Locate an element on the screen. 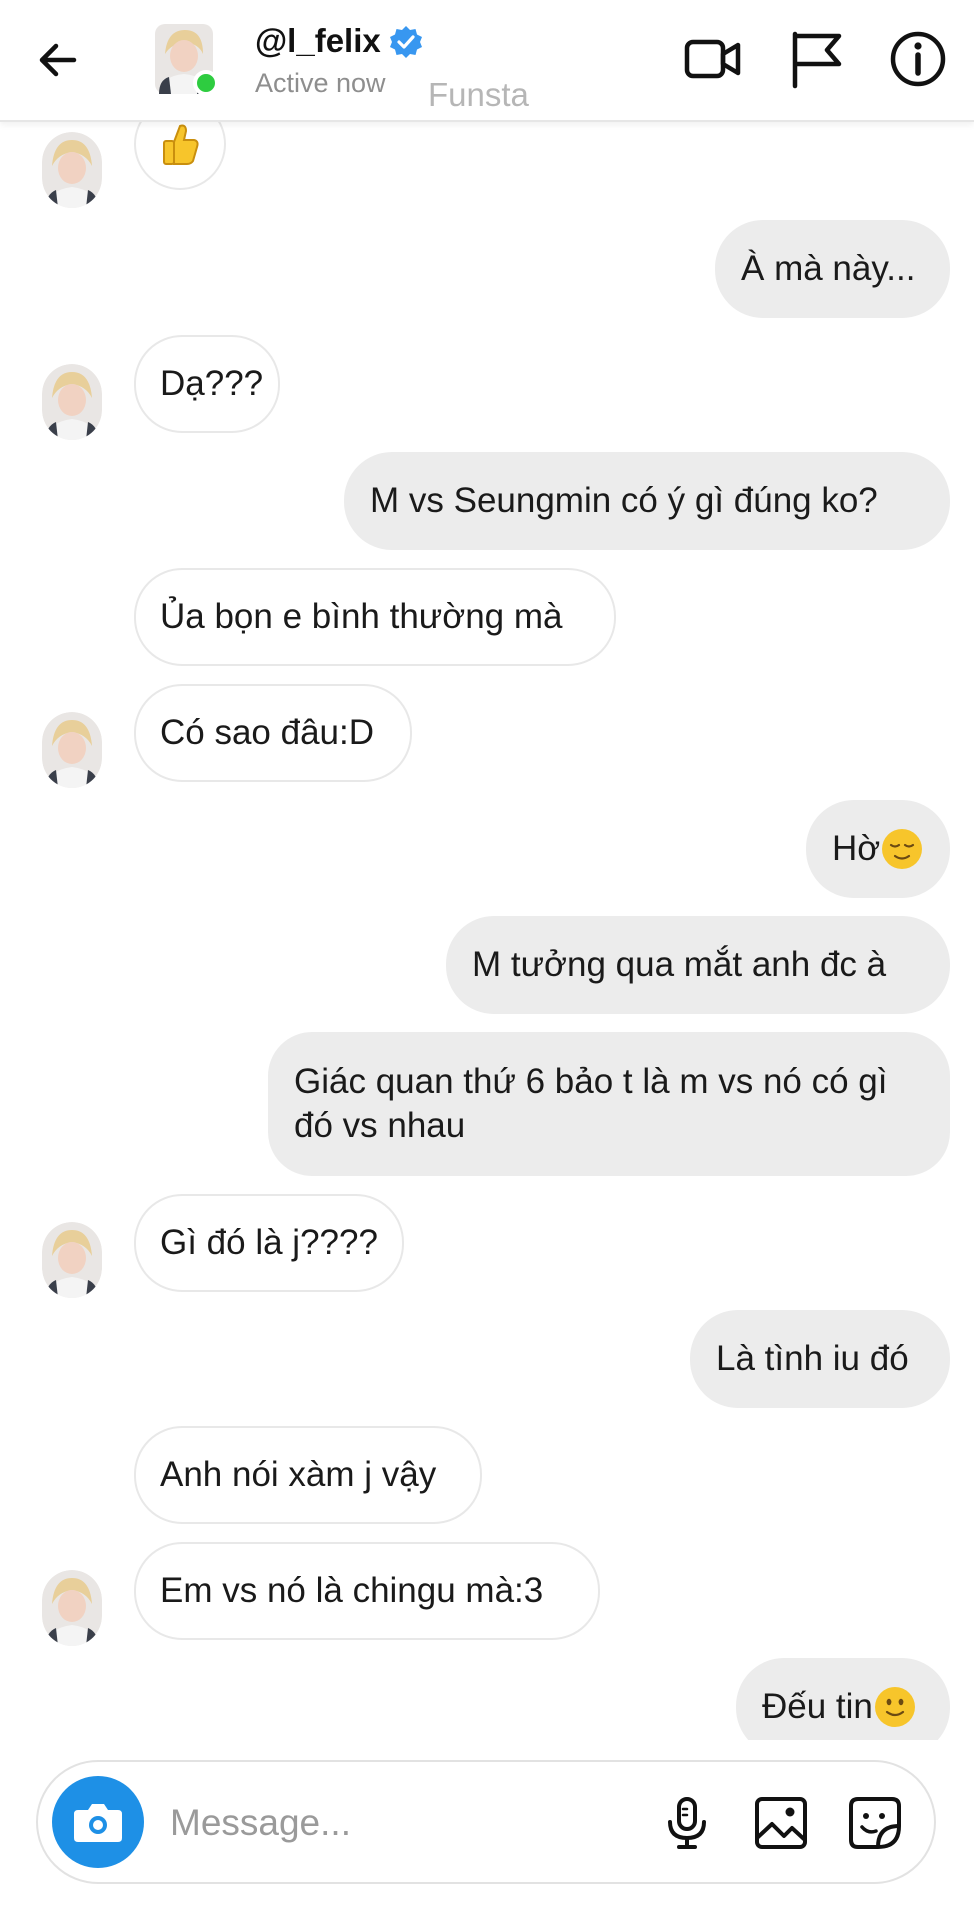 The height and width of the screenshot is (1920, 974). message-bubble-outgoing: M tưởng qua mắt anh đc à is located at coordinates (698, 965).